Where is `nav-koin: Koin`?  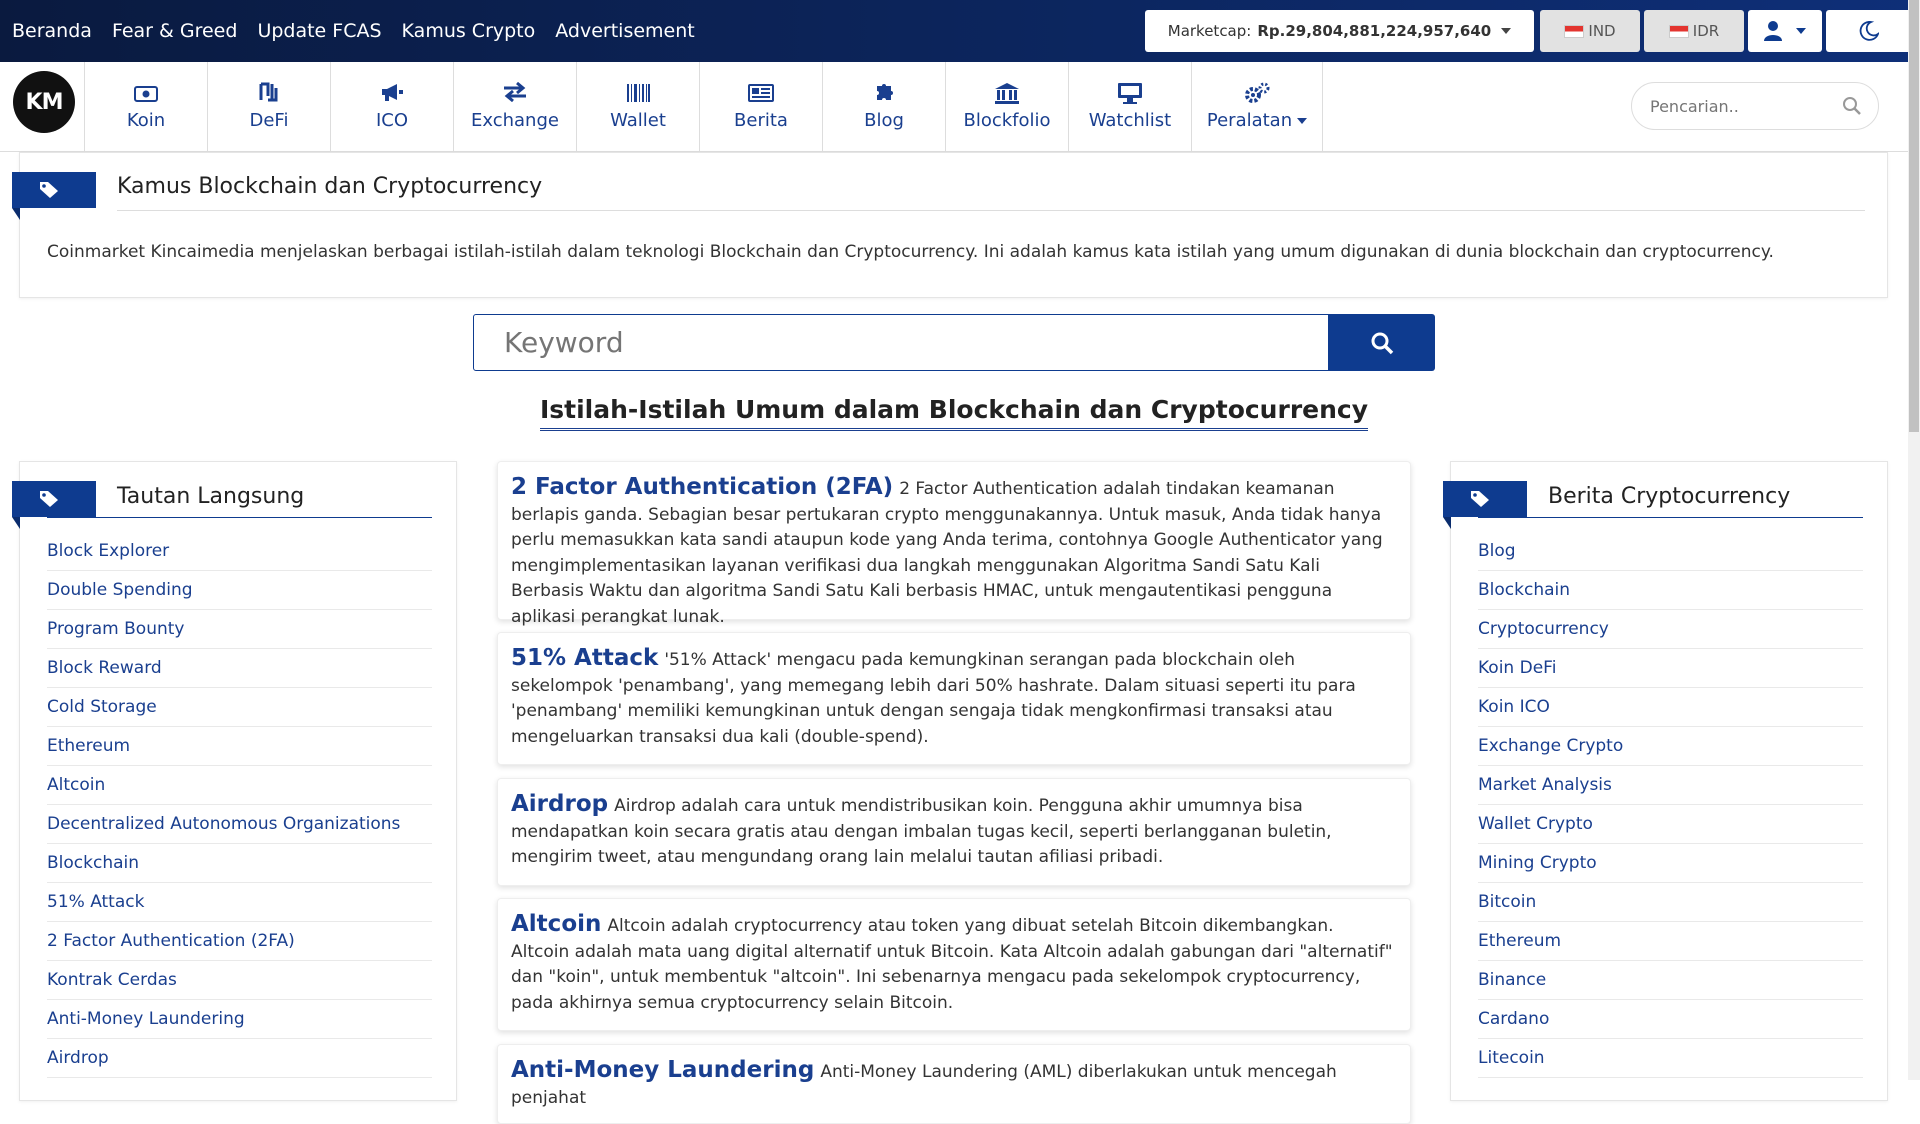 nav-koin: Koin is located at coordinates (145, 106).